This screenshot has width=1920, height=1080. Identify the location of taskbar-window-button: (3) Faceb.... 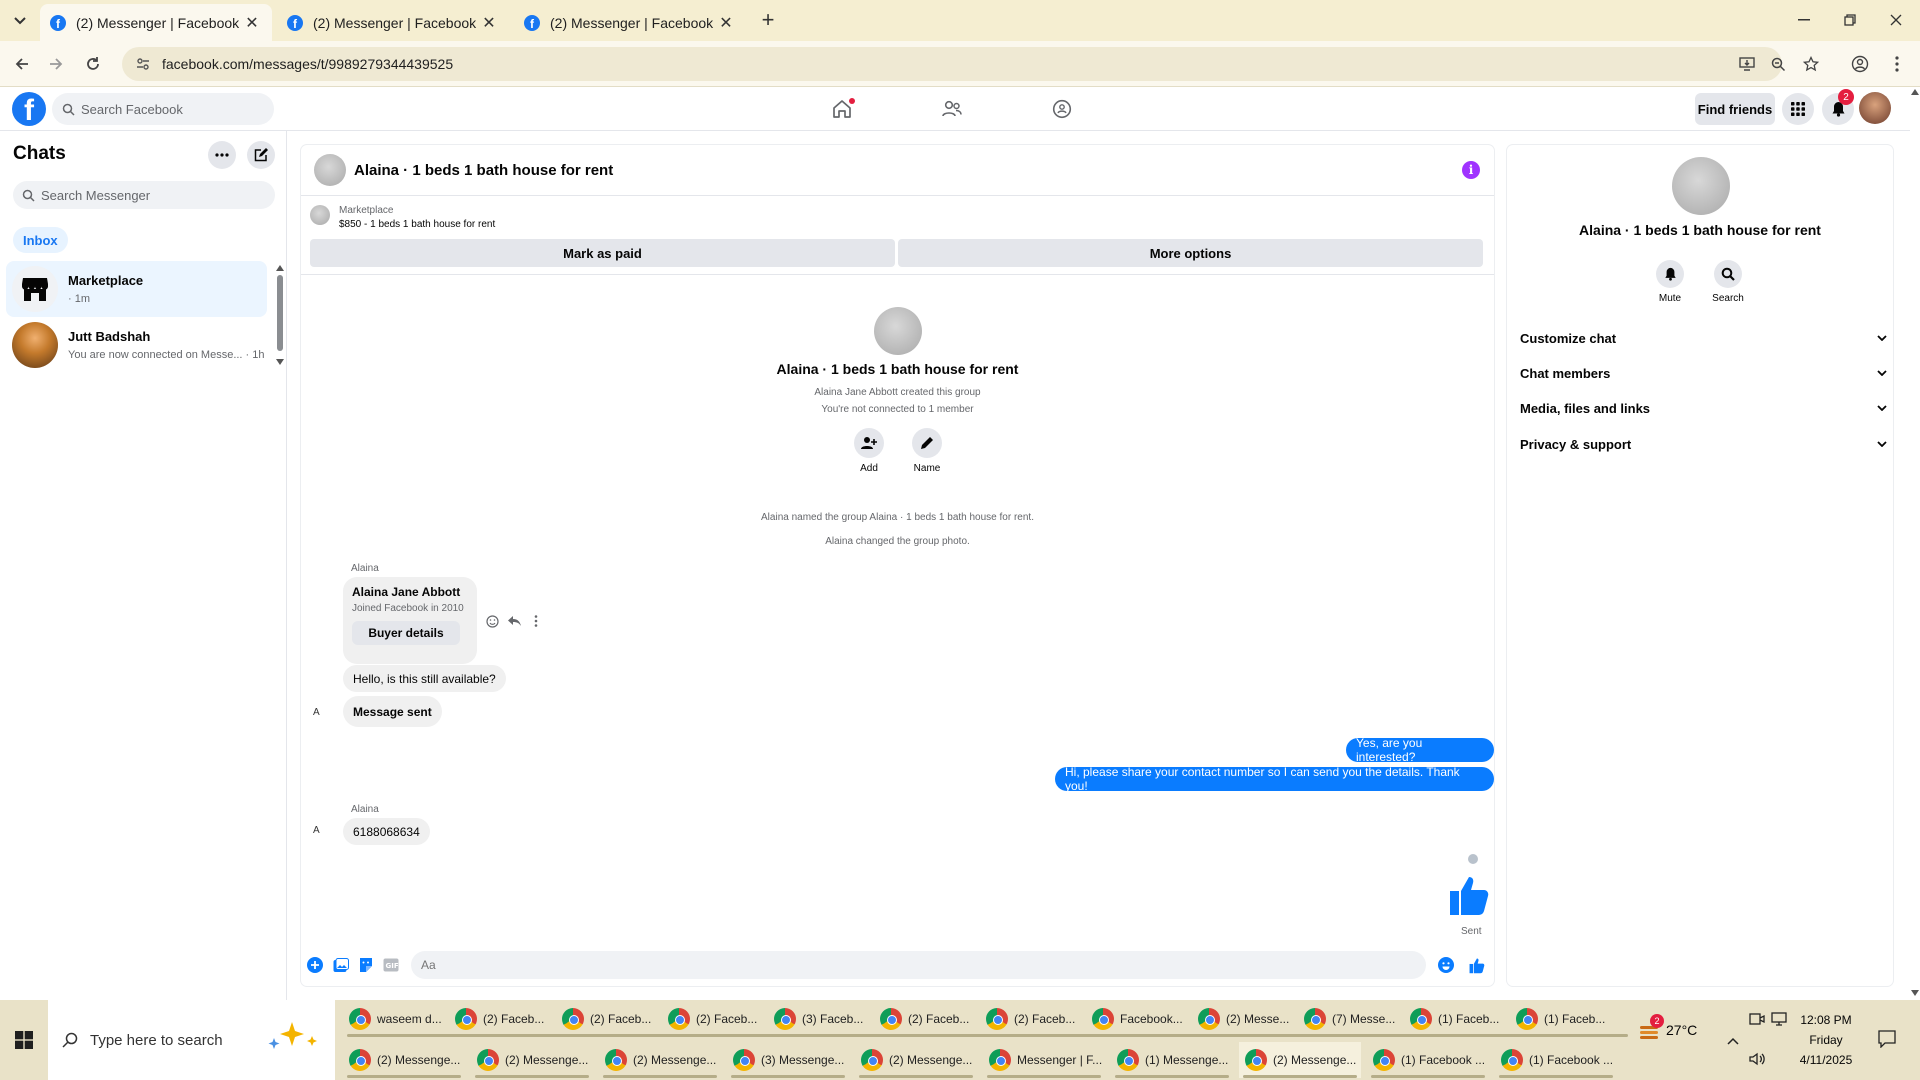
(829, 1019).